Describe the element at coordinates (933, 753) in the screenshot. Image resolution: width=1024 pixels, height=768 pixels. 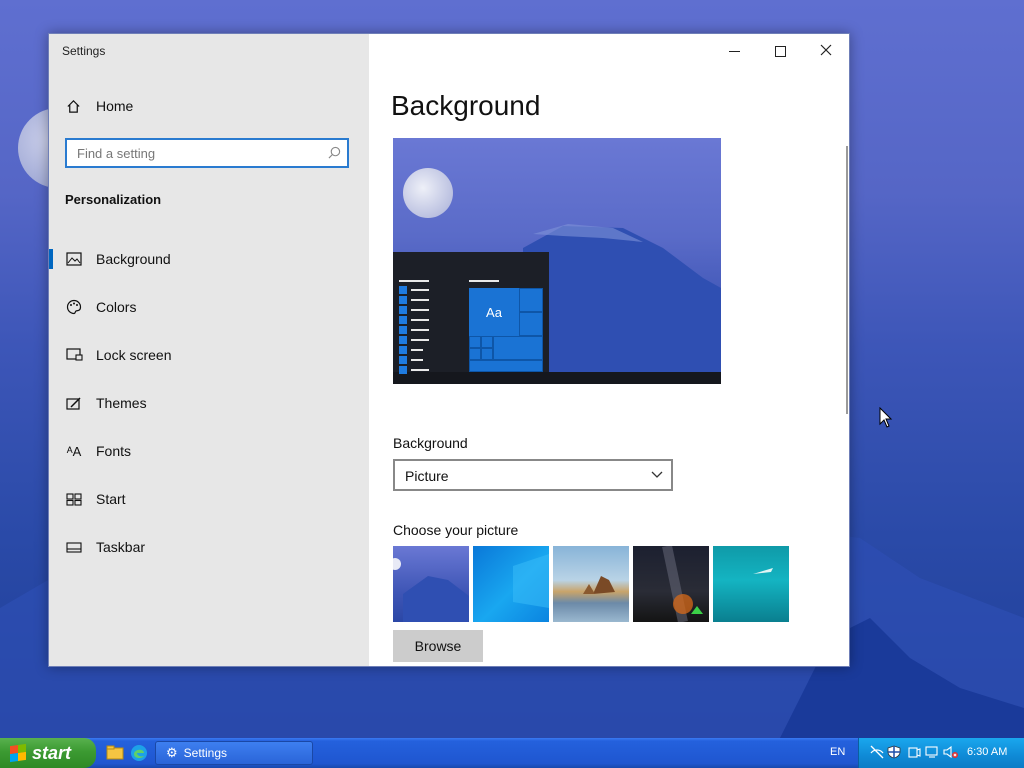
I see `display-network-icon` at that location.